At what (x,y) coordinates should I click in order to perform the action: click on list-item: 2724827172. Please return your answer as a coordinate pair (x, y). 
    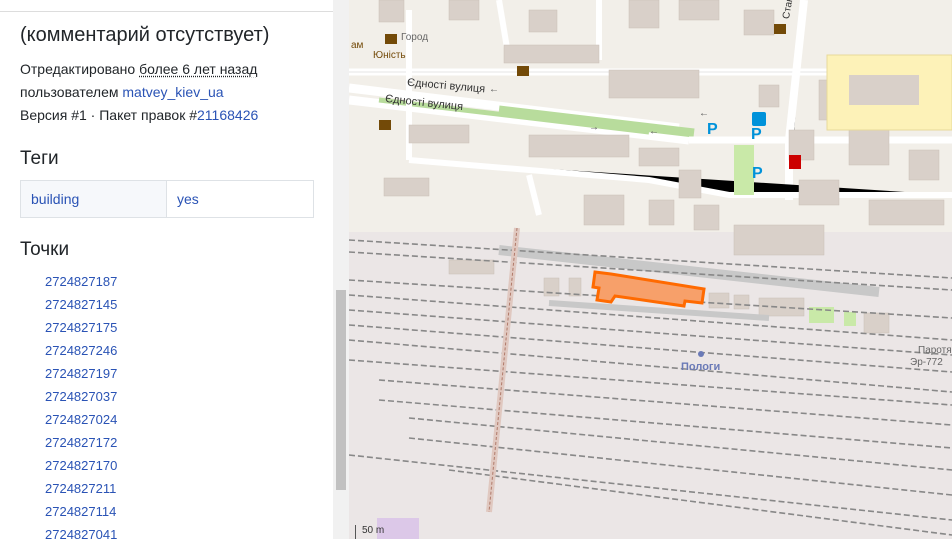
    Looking at the image, I should click on (81, 445).